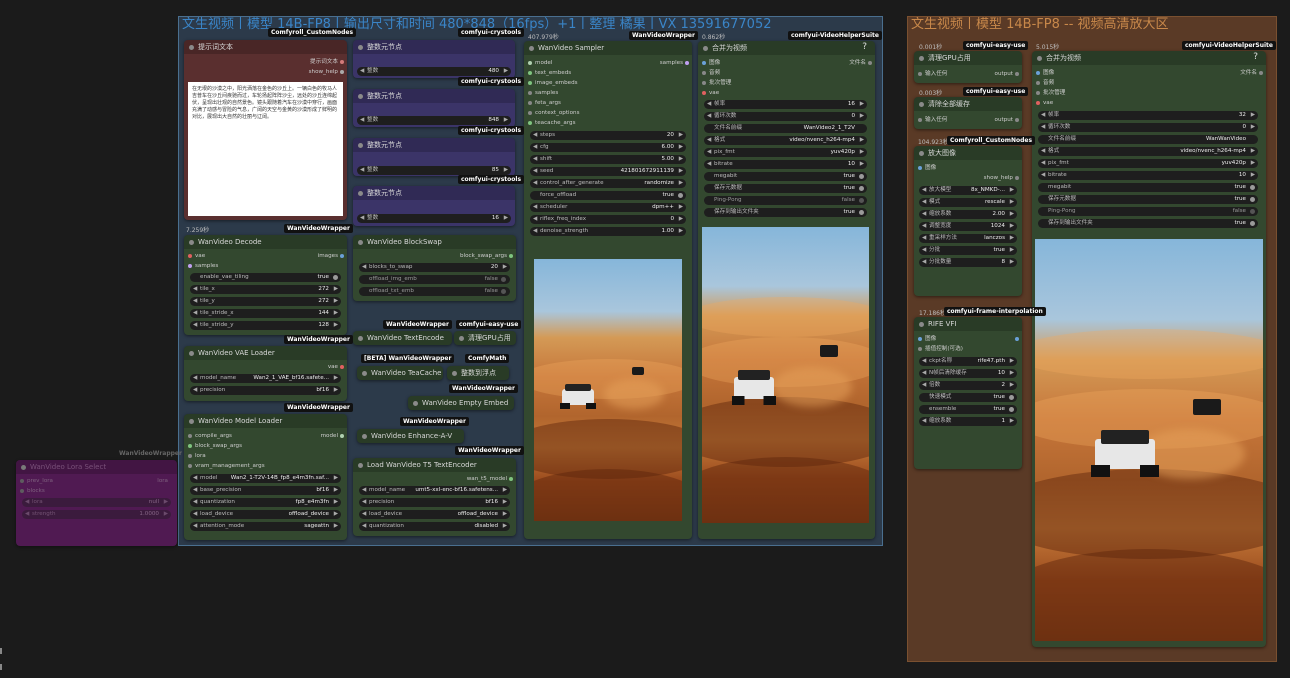 The image size is (1290, 678). What do you see at coordinates (265, 478) in the screenshot?
I see `ml-model: ◀ model Wan2_1-T2V-14B_fp8_e4m3fn.saf... ▶` at bounding box center [265, 478].